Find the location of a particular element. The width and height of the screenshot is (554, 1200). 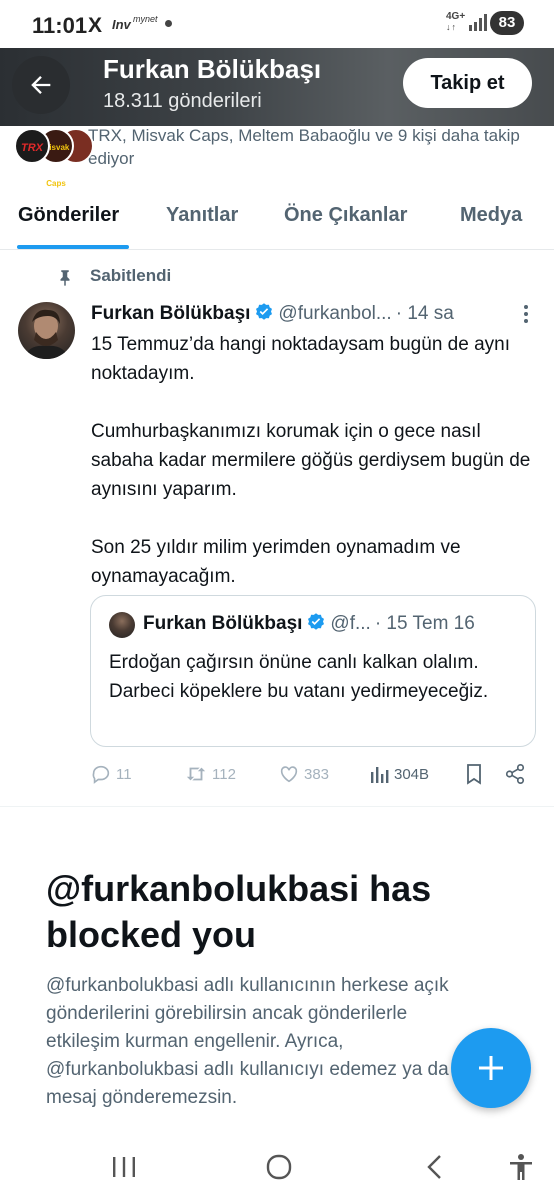

tweet-author-name: Furkan Bölükbaşı is located at coordinates (170, 313).